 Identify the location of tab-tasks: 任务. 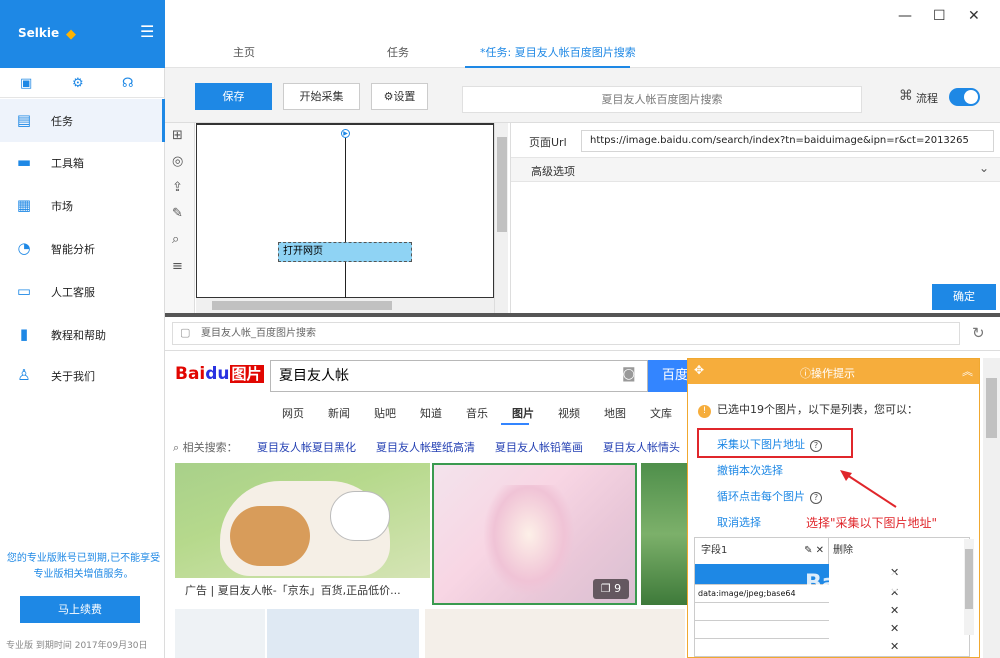
(398, 52).